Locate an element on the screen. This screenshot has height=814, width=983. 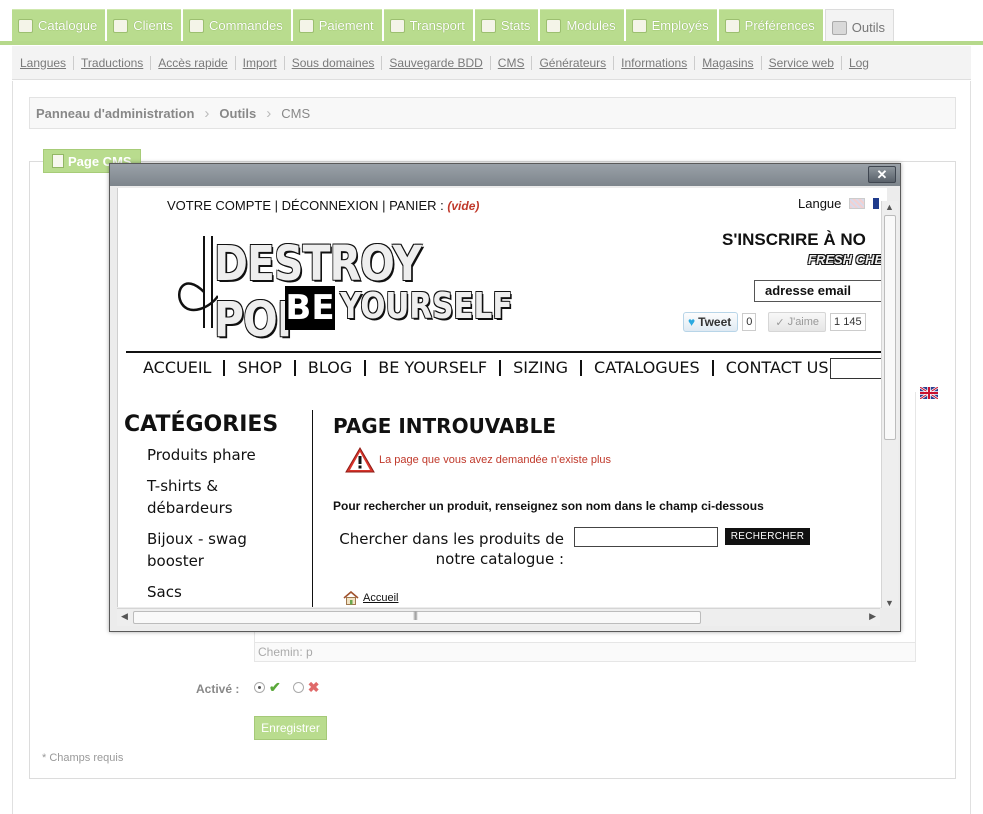
scroll-left-icon: ◀ is located at coordinates (124, 616).